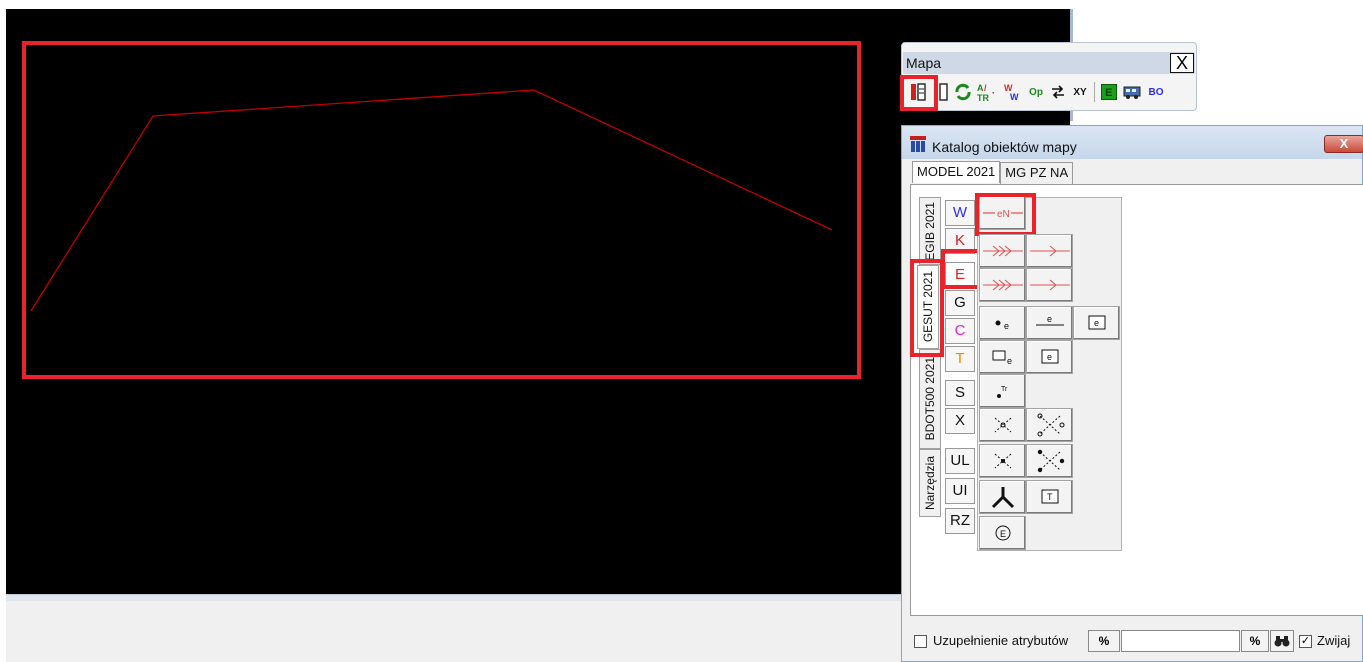 The image size is (1363, 662). I want to click on category-button-c: C, so click(960, 331).